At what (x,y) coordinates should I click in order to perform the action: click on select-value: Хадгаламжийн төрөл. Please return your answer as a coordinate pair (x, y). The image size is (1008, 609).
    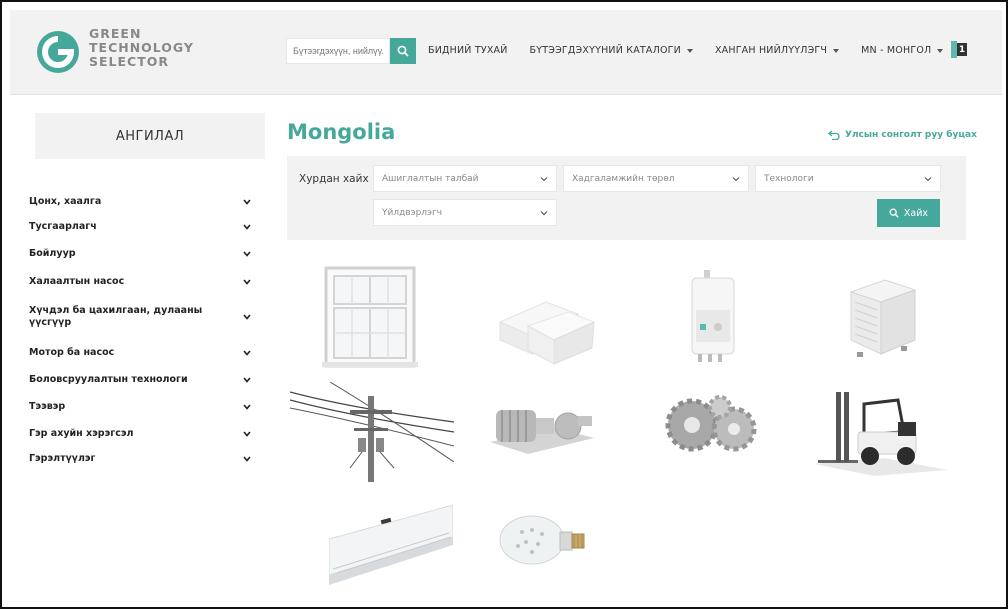
    Looking at the image, I should click on (623, 178).